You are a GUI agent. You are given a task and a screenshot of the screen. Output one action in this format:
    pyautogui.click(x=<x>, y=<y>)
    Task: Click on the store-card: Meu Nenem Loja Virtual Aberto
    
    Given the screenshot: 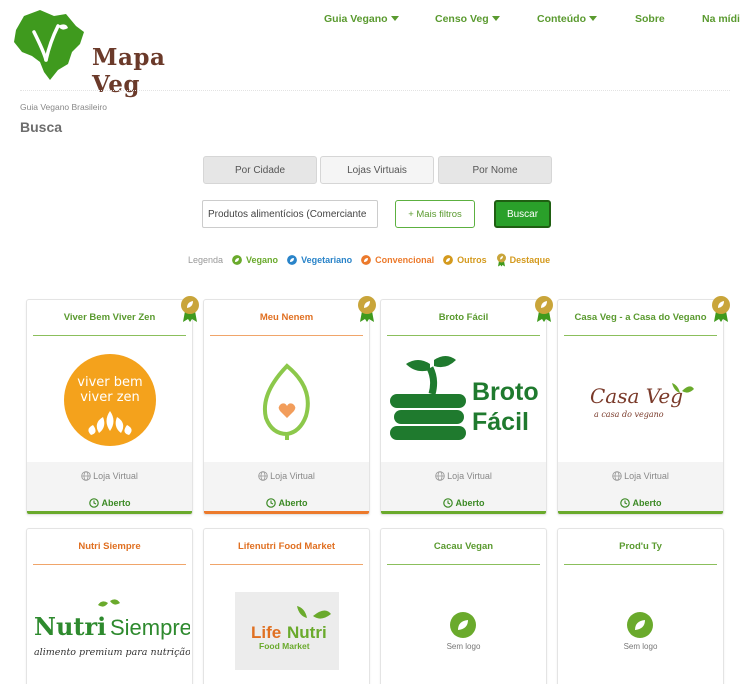 What is the action you would take?
    pyautogui.click(x=286, y=407)
    